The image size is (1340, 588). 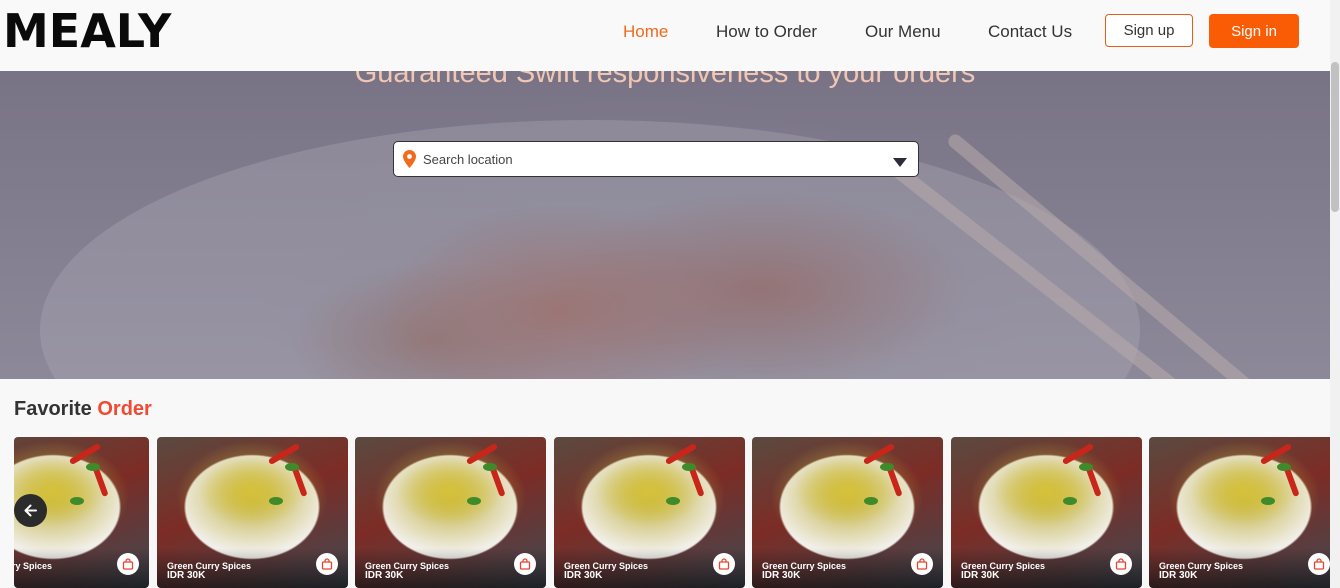 What do you see at coordinates (53, 409) in the screenshot?
I see `favorites-heading-text: Favorite` at bounding box center [53, 409].